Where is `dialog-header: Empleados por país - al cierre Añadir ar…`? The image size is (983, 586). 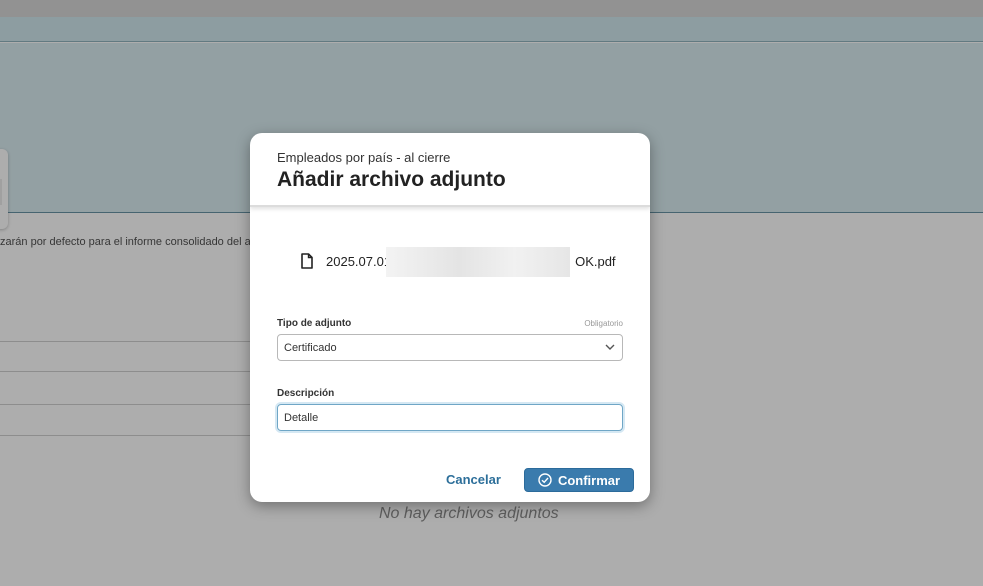 dialog-header: Empleados por país - al cierre Añadir ar… is located at coordinates (450, 170).